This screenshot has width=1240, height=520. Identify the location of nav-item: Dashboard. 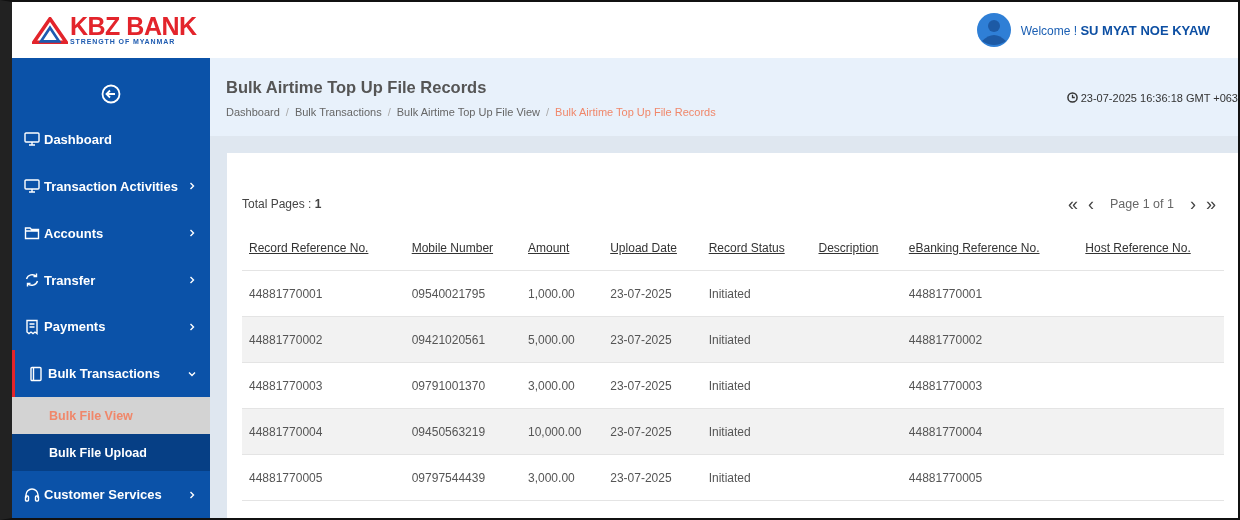
(111, 139).